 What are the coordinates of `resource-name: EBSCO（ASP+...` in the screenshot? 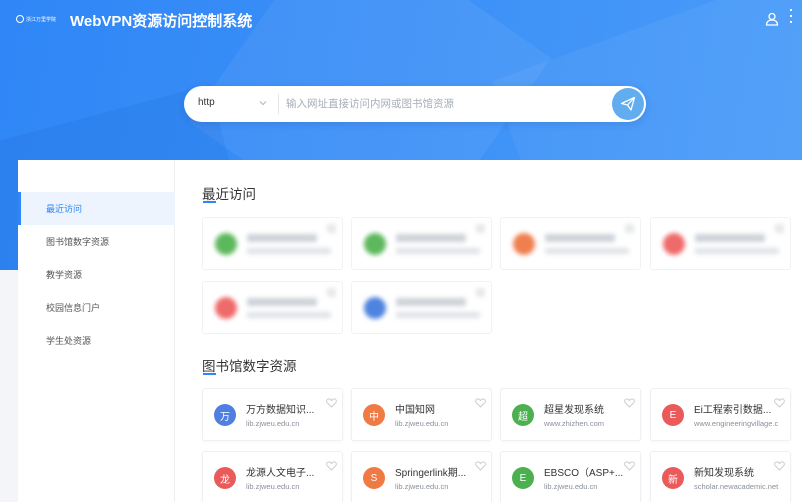 It's located at (584, 473).